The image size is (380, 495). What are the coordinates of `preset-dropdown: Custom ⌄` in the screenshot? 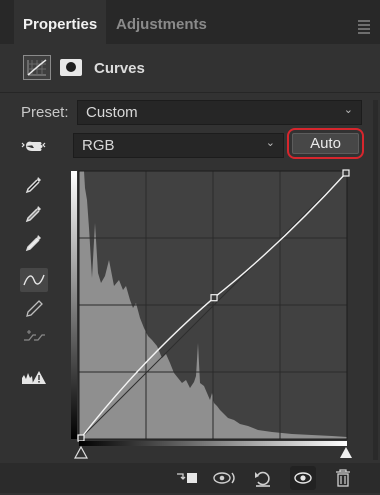 It's located at (219, 112).